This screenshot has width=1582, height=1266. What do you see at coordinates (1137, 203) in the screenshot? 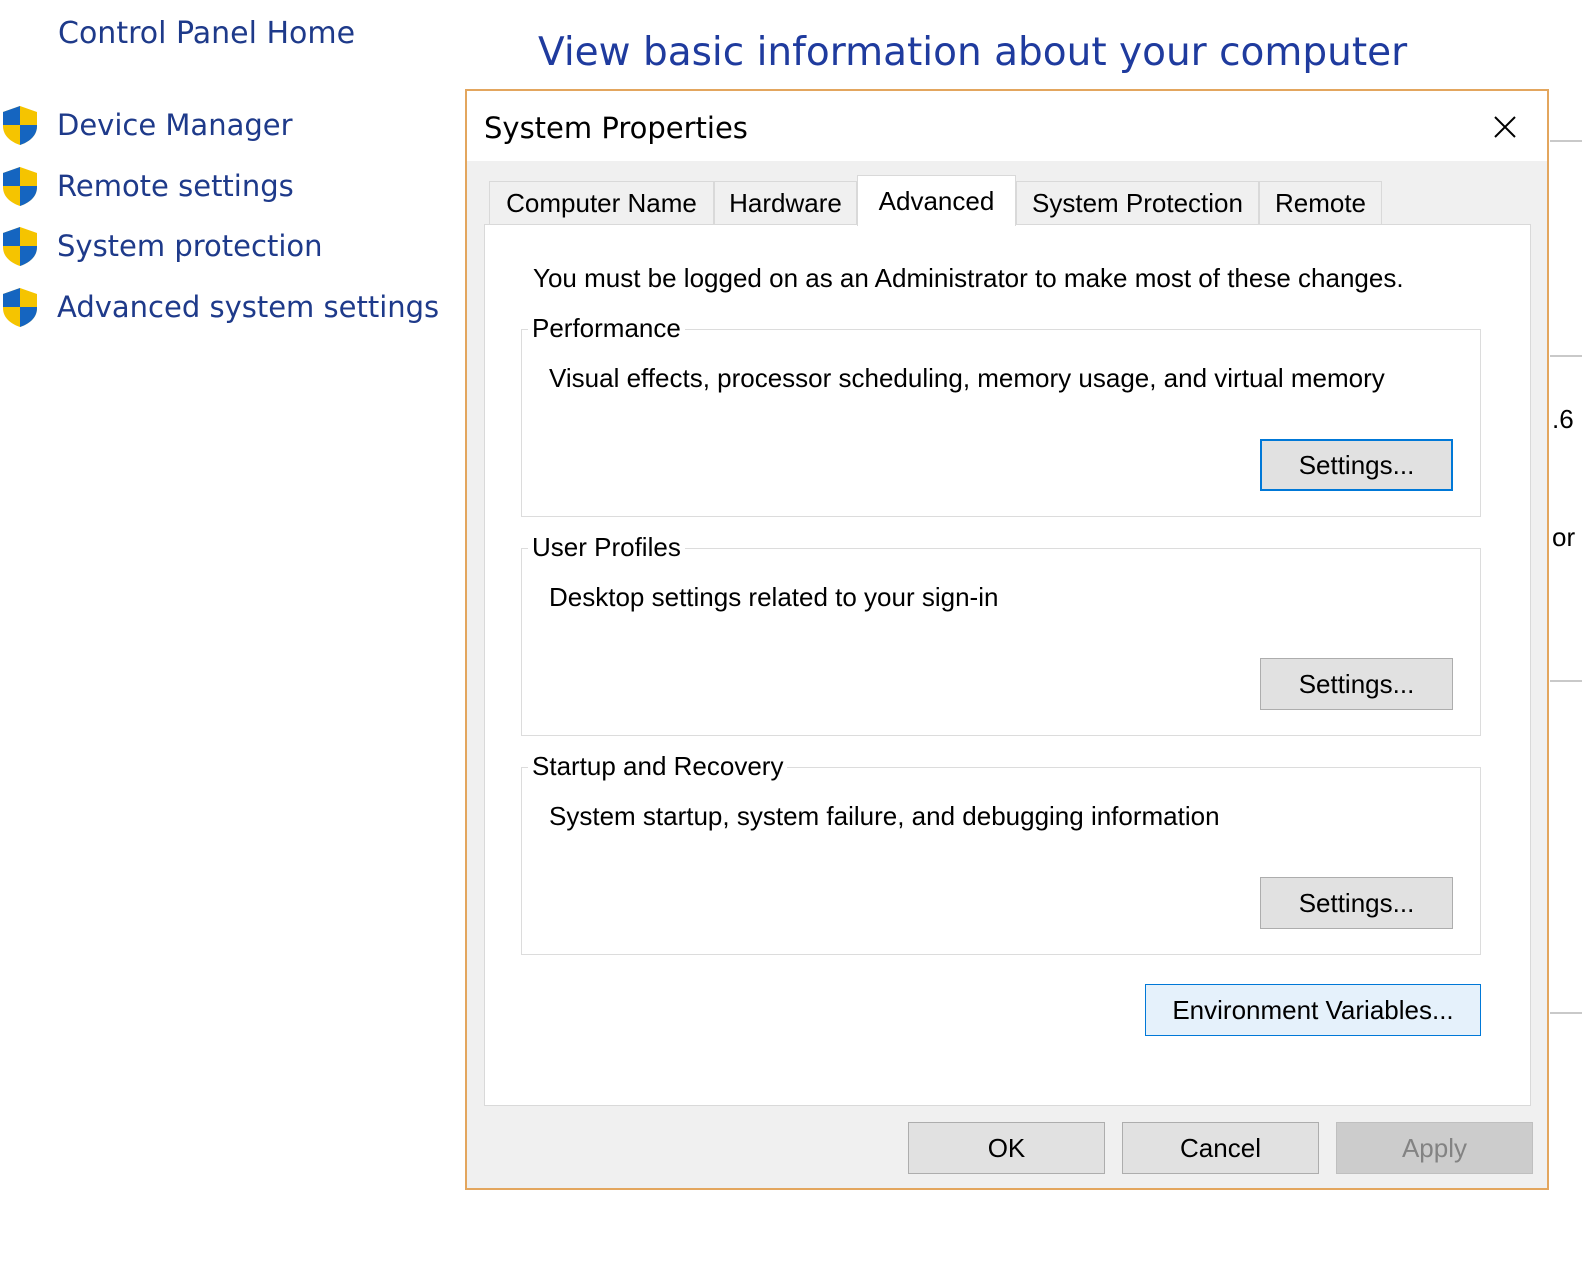
I see `tab-system-protection: System Protection` at bounding box center [1137, 203].